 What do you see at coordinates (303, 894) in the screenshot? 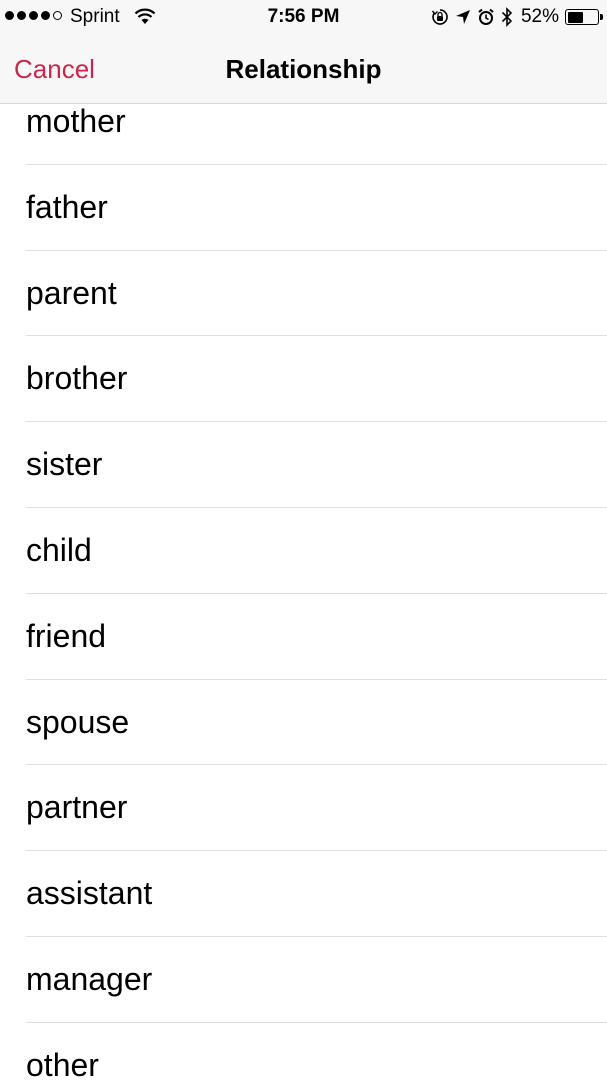
I see `relationship-option-assistant: assistant` at bounding box center [303, 894].